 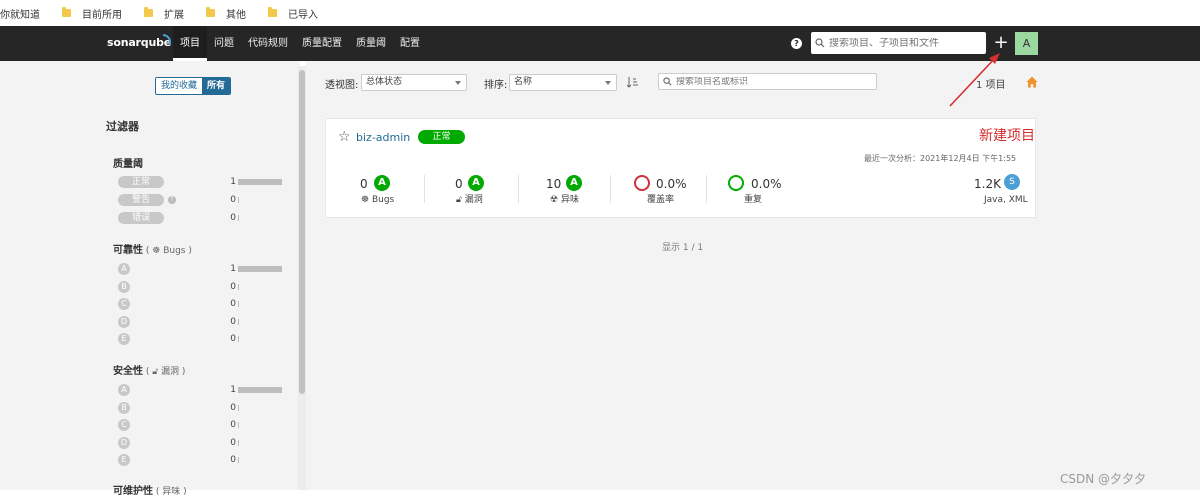 What do you see at coordinates (203, 219) in the screenshot?
I see `facet-row-error: 错误 0` at bounding box center [203, 219].